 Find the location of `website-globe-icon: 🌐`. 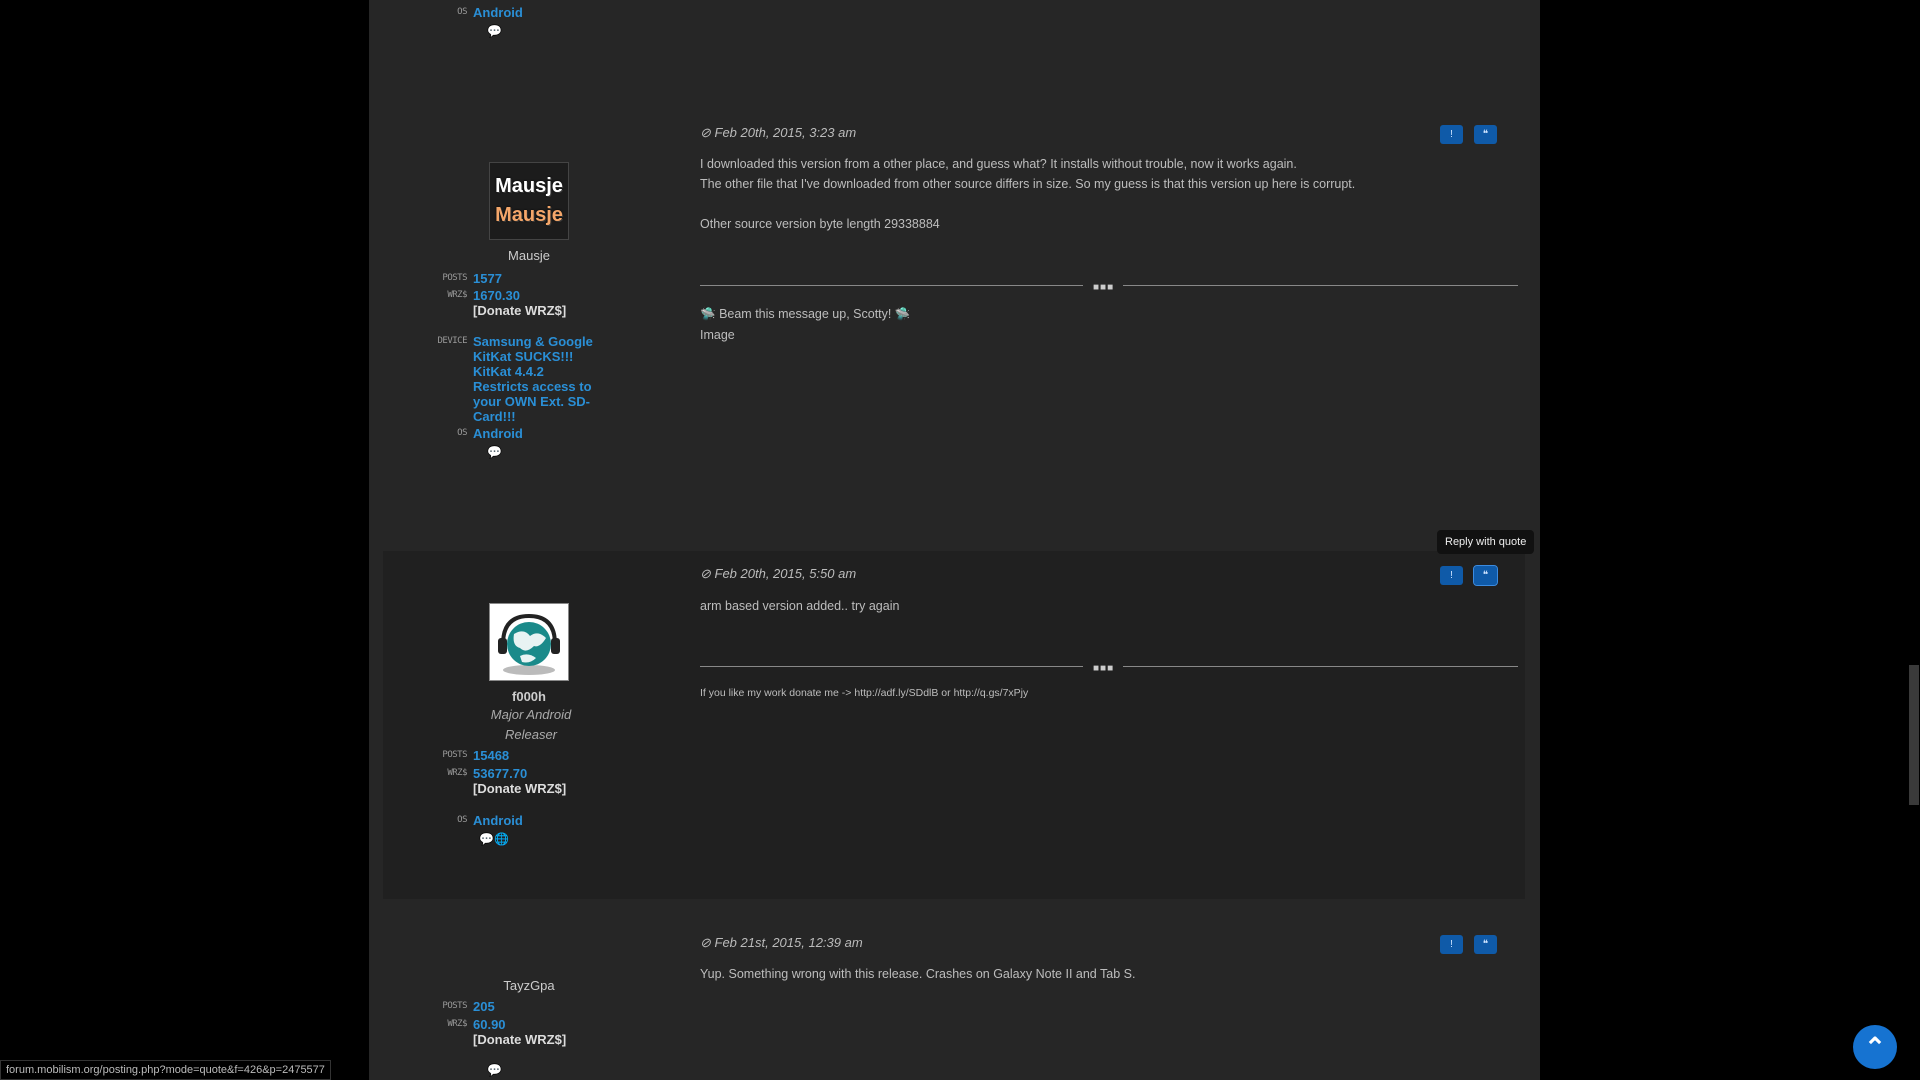

website-globe-icon: 🌐 is located at coordinates (501, 839).